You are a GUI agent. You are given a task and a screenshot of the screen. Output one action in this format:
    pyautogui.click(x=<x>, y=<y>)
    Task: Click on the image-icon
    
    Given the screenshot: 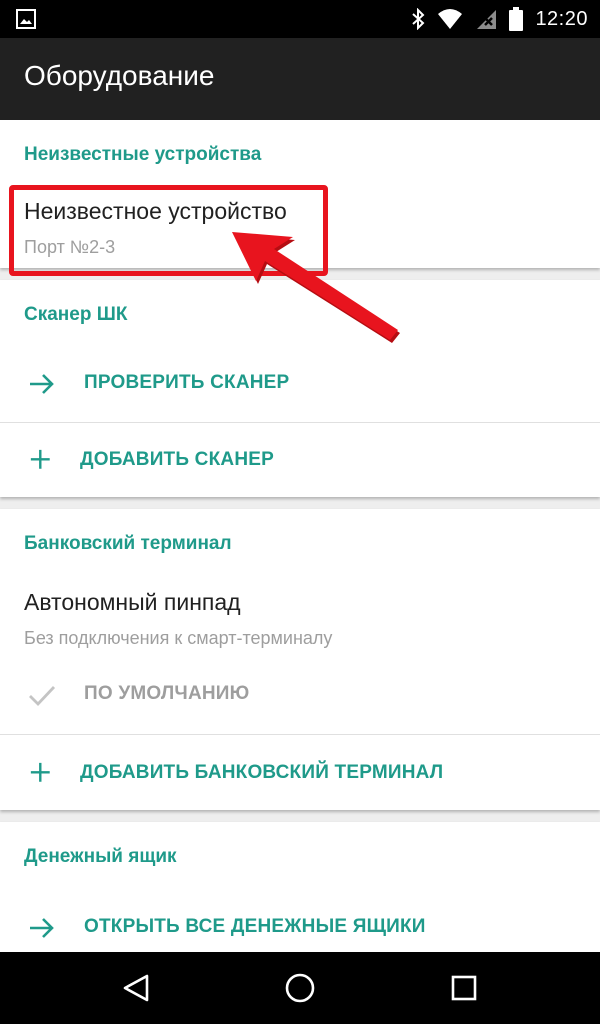 What is the action you would take?
    pyautogui.click(x=26, y=19)
    